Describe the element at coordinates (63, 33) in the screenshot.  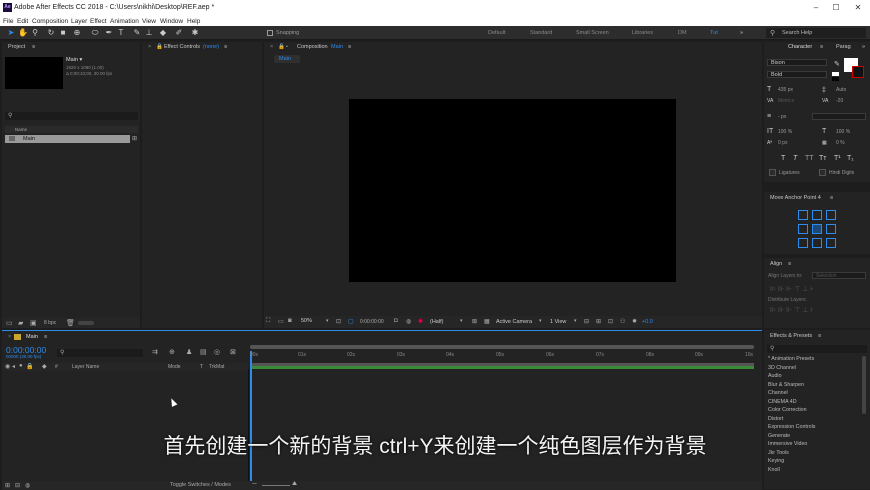
I see `camera-tool-icon: ■` at that location.